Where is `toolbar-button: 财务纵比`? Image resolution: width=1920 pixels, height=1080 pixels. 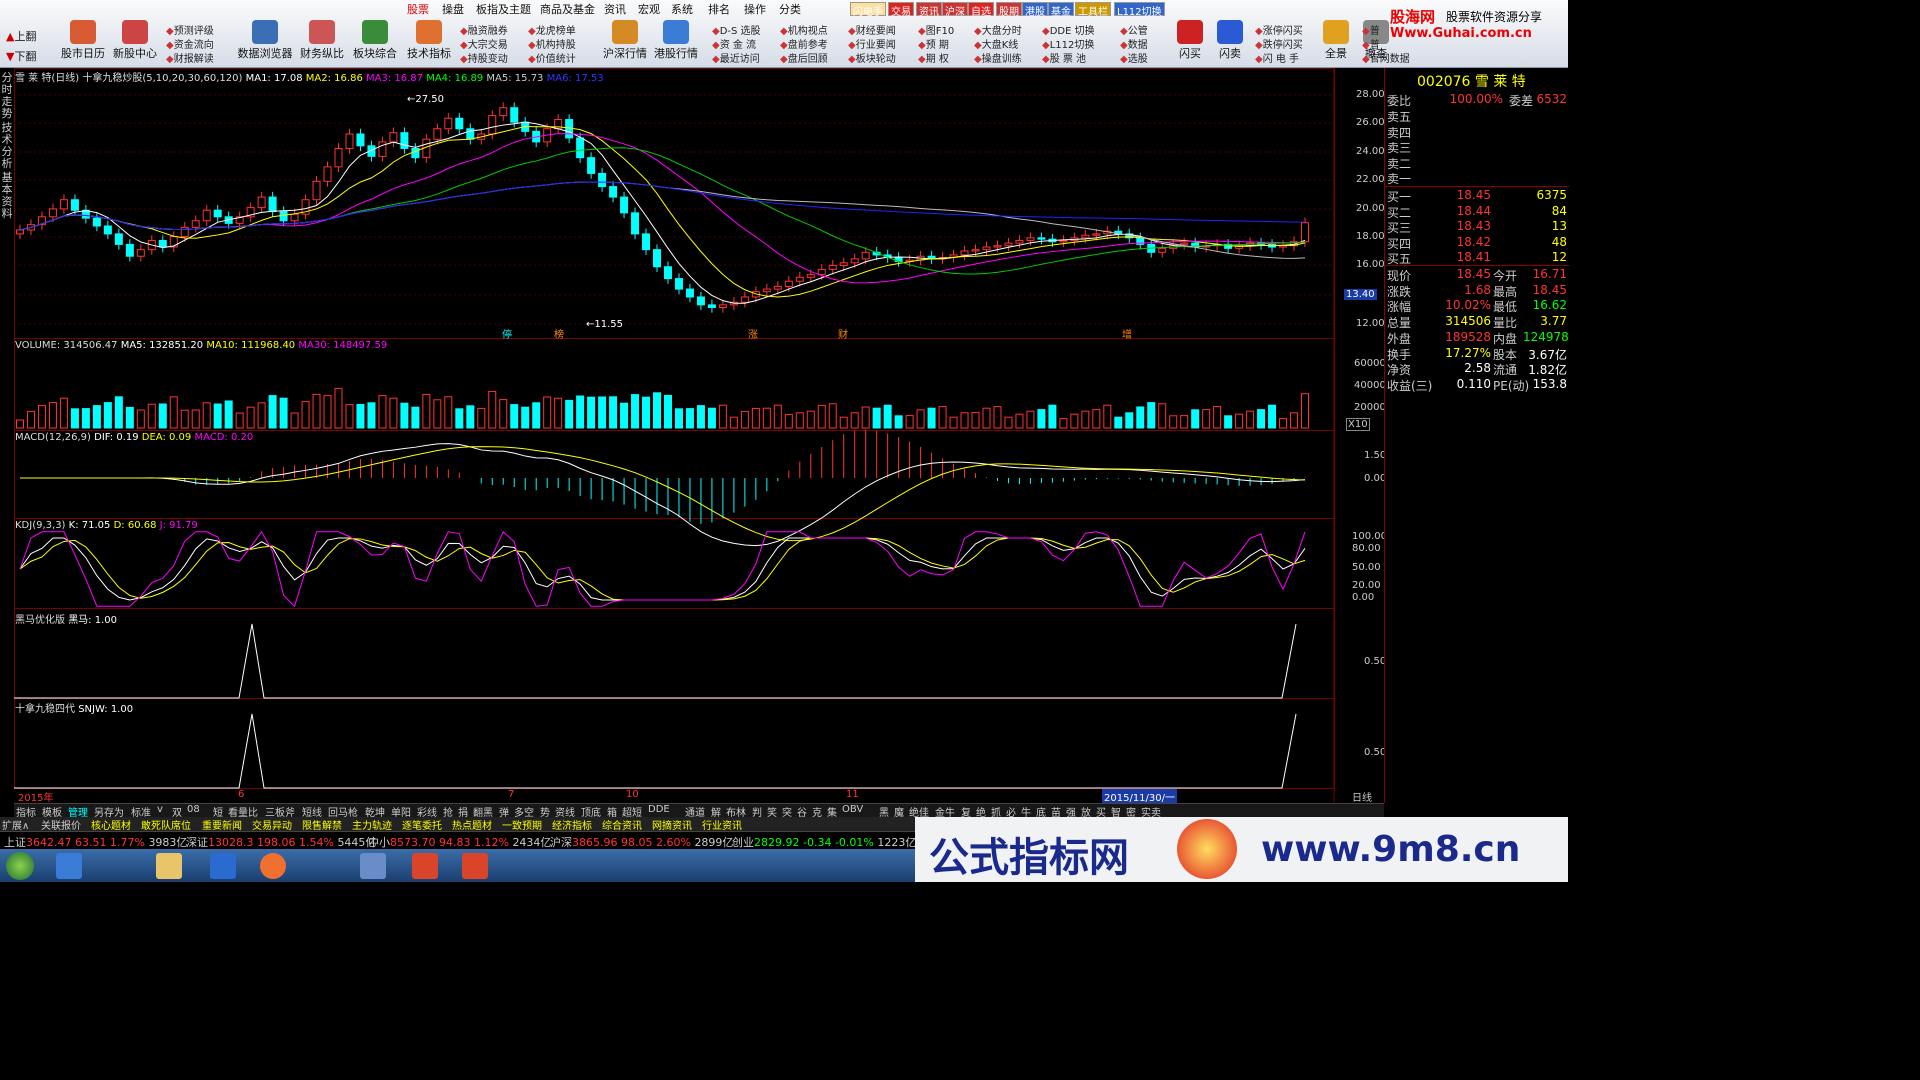
toolbar-button: 财务纵比 is located at coordinates (322, 42).